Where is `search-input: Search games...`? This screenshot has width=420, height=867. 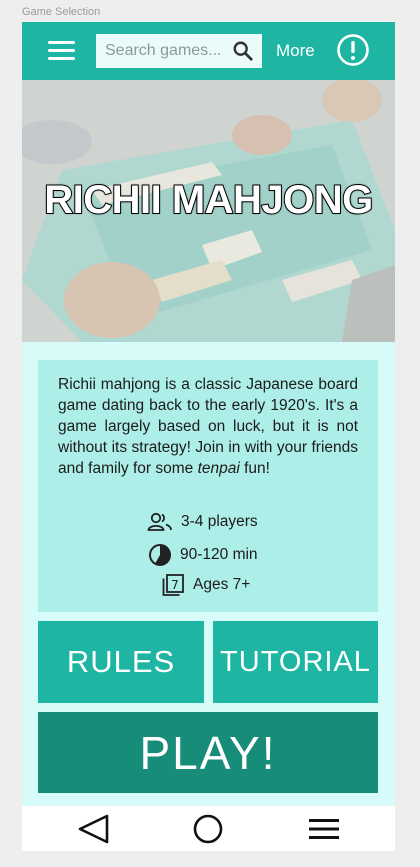
search-input: Search games... is located at coordinates (179, 51).